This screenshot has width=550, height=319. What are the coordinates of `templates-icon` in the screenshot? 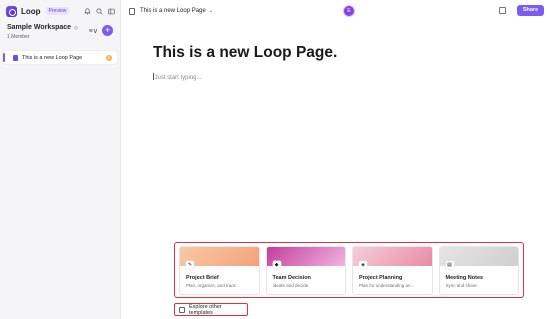 It's located at (182, 309).